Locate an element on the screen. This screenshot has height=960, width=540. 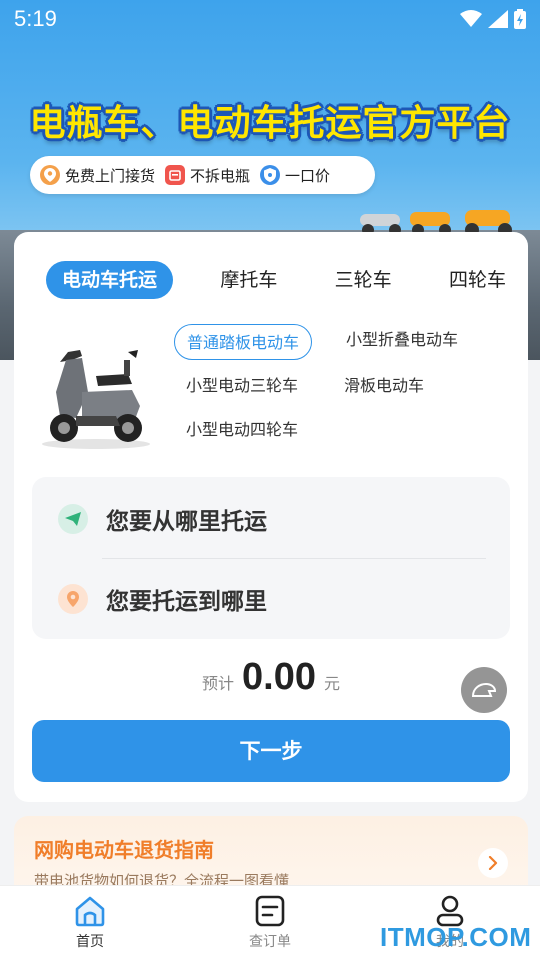
next-step-button: 下一步 is located at coordinates (271, 751).